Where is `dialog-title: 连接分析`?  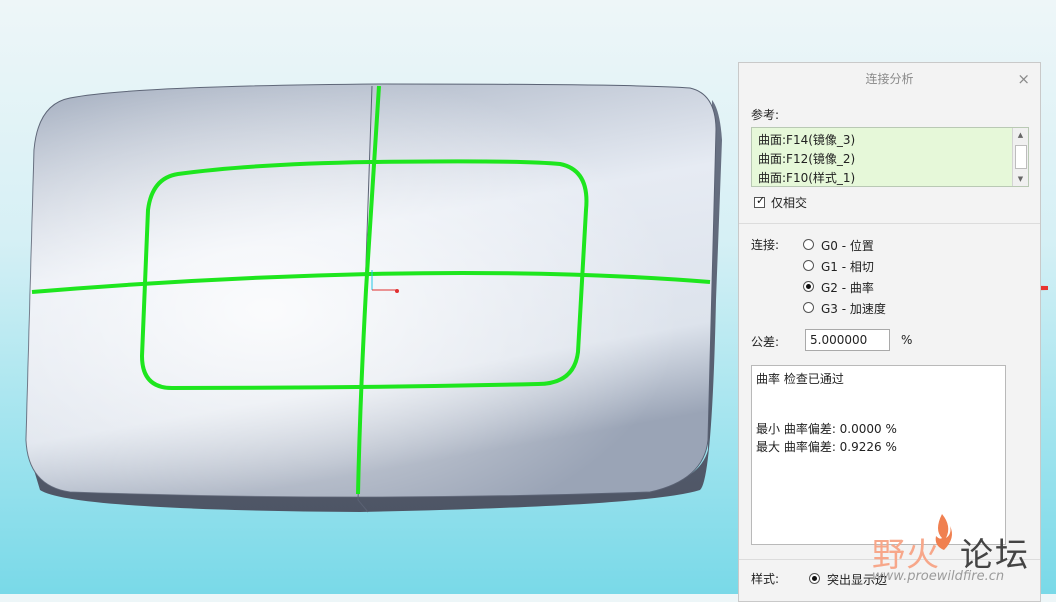 dialog-title: 连接分析 is located at coordinates (889, 79).